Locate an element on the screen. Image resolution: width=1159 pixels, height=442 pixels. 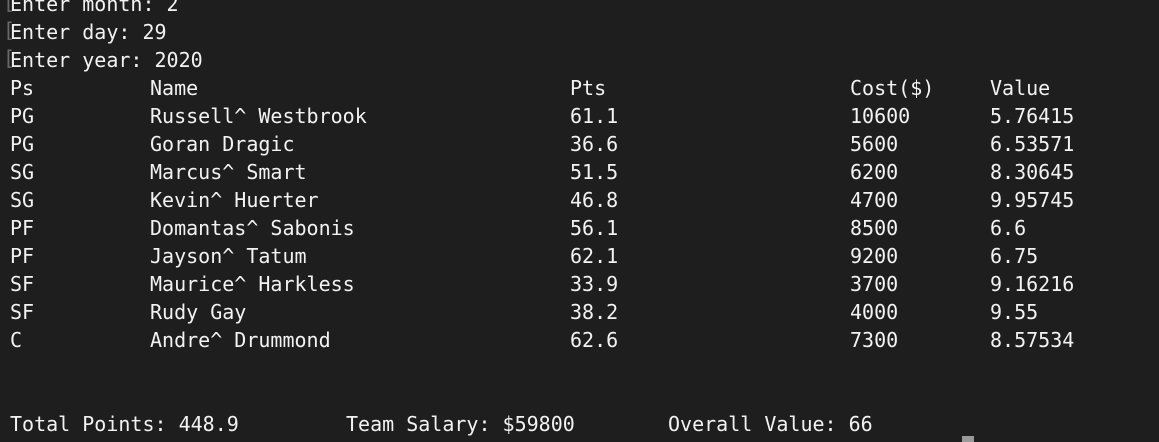
header-cost: Cost($) is located at coordinates (892, 88).